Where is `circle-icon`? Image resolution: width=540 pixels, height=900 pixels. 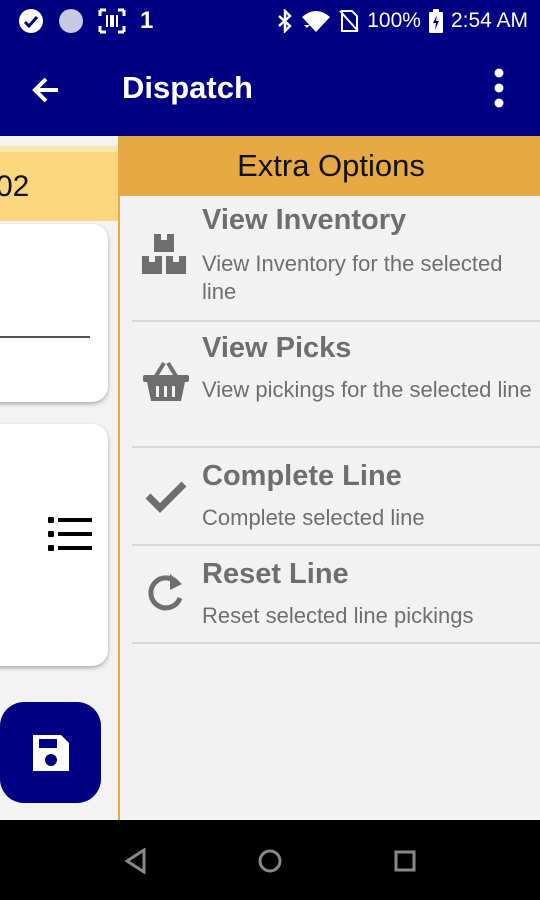
circle-icon is located at coordinates (71, 21).